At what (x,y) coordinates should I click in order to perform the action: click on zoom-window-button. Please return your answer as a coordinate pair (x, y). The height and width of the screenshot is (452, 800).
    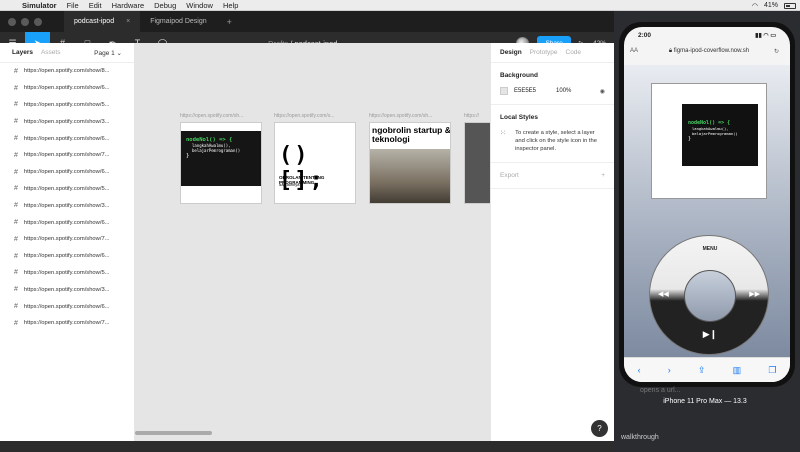
    Looking at the image, I should click on (38, 21).